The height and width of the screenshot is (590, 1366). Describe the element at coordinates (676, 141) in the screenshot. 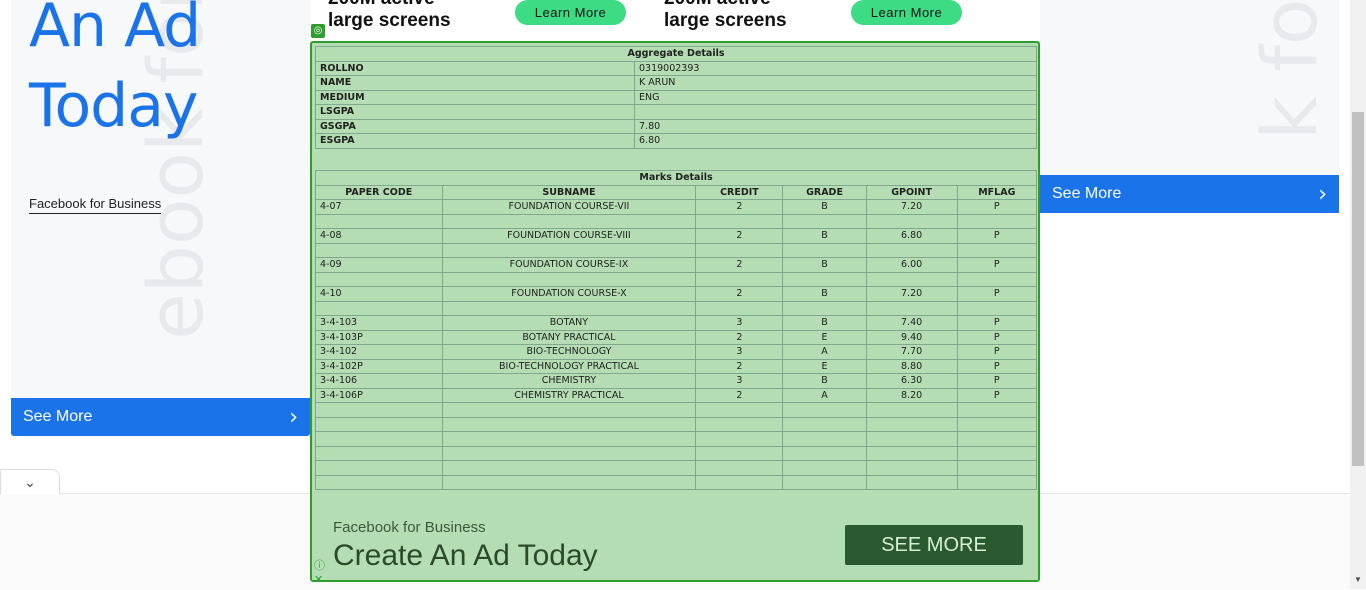

I see `aggregate-row: ESGPA 6.80` at that location.